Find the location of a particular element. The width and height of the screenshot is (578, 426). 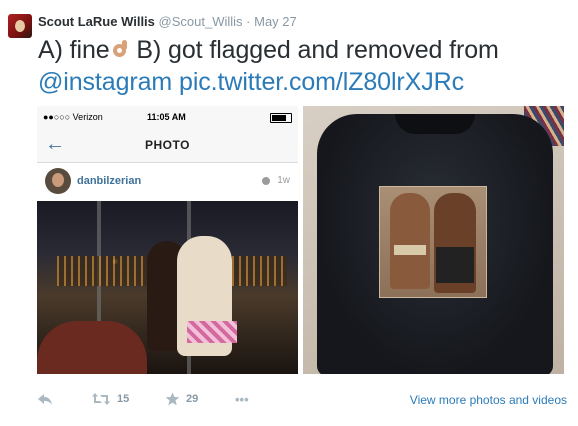

battery-icon is located at coordinates (281, 118).